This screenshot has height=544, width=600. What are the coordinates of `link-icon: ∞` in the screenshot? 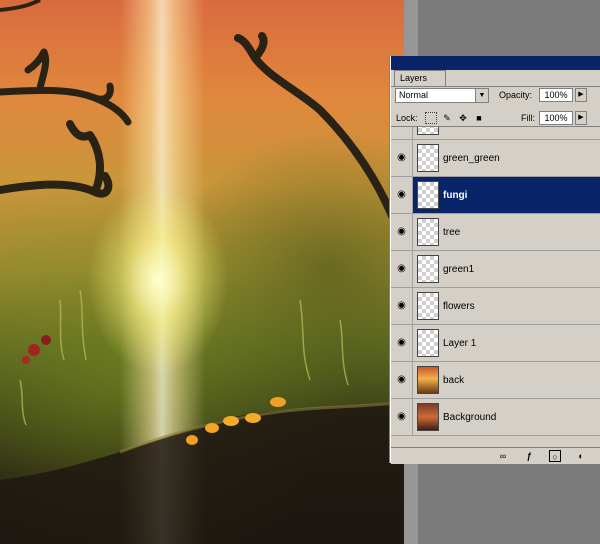 It's located at (503, 456).